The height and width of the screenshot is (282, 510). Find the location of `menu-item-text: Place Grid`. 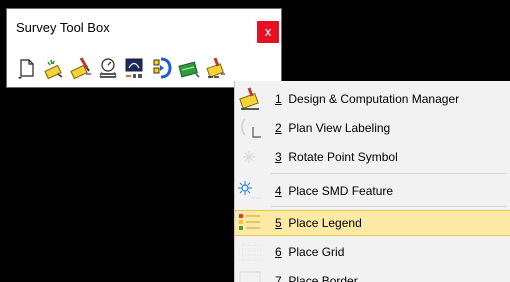

menu-item-text: Place Grid is located at coordinates (316, 252).